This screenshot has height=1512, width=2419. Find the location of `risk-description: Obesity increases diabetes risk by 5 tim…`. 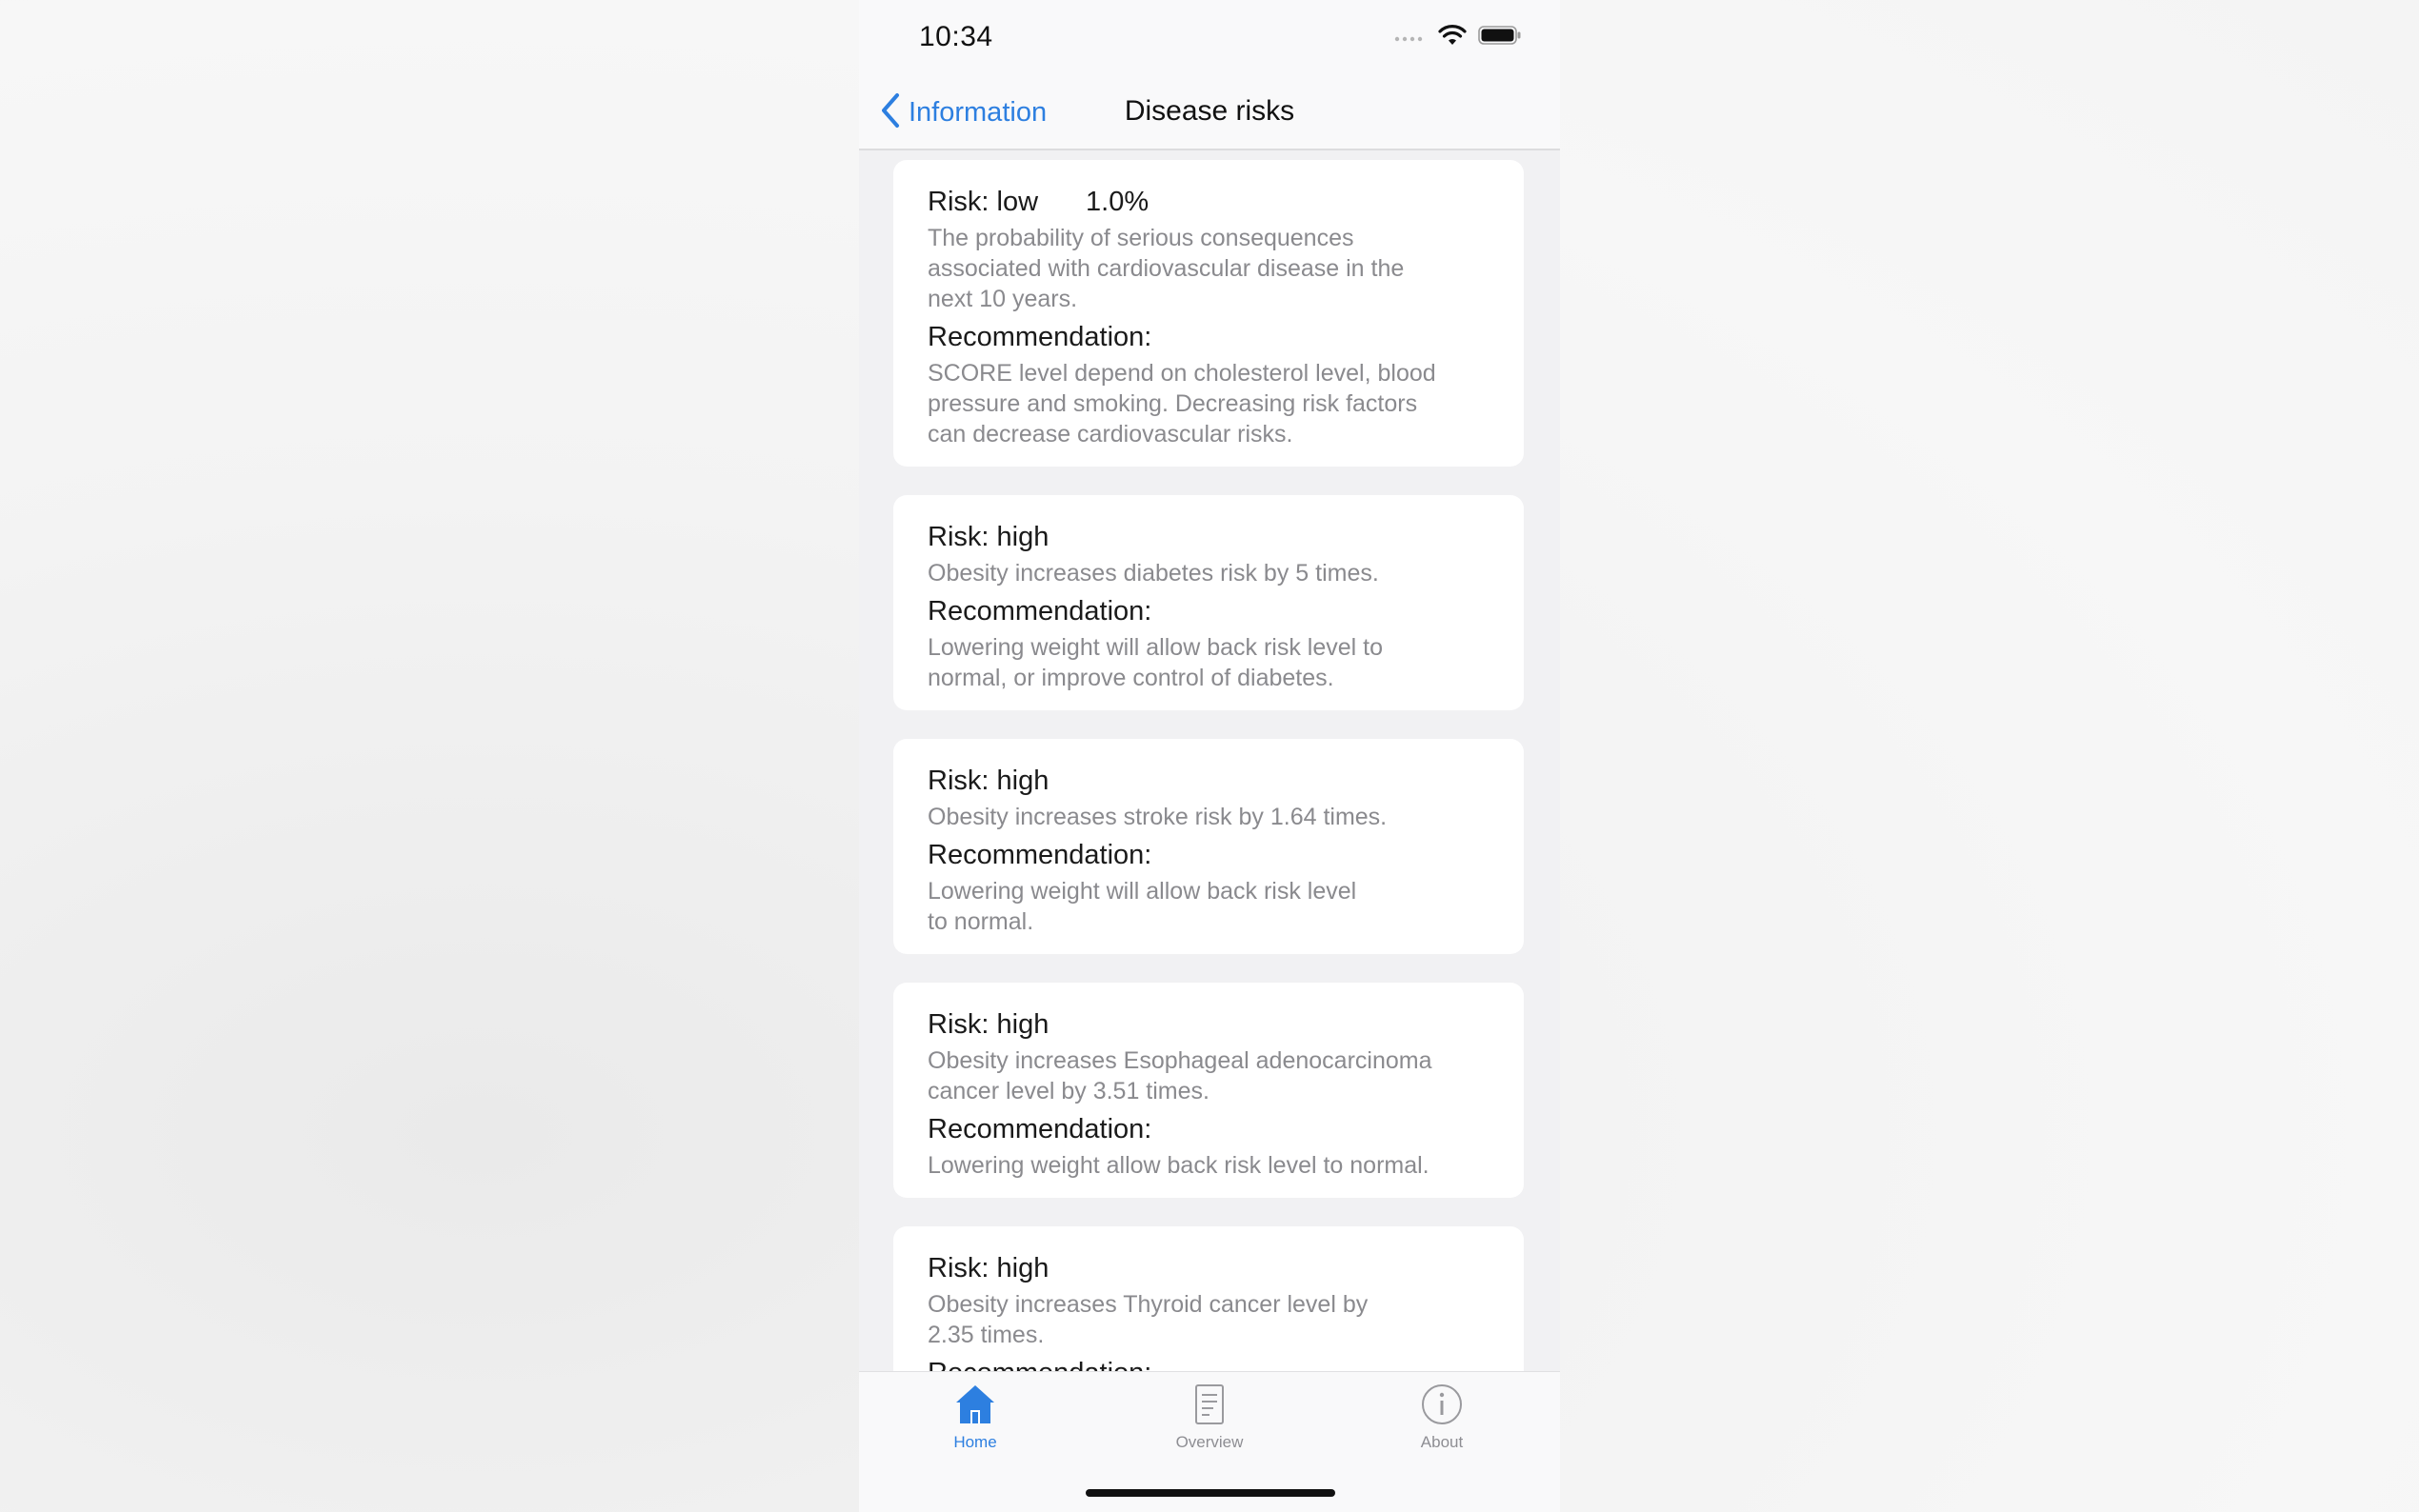

risk-description: Obesity increases diabetes risk by 5 tim… is located at coordinates (1153, 573).